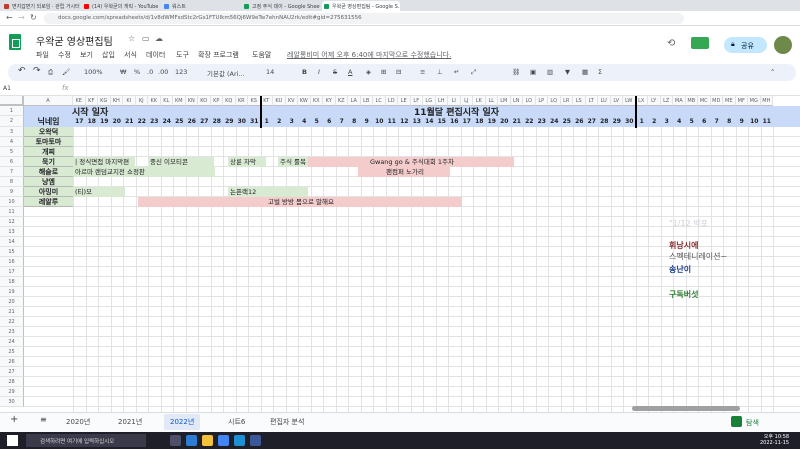 This screenshot has height=449, width=800. What do you see at coordinates (182, 55) in the screenshot?
I see `menu-item: 도구` at bounding box center [182, 55].